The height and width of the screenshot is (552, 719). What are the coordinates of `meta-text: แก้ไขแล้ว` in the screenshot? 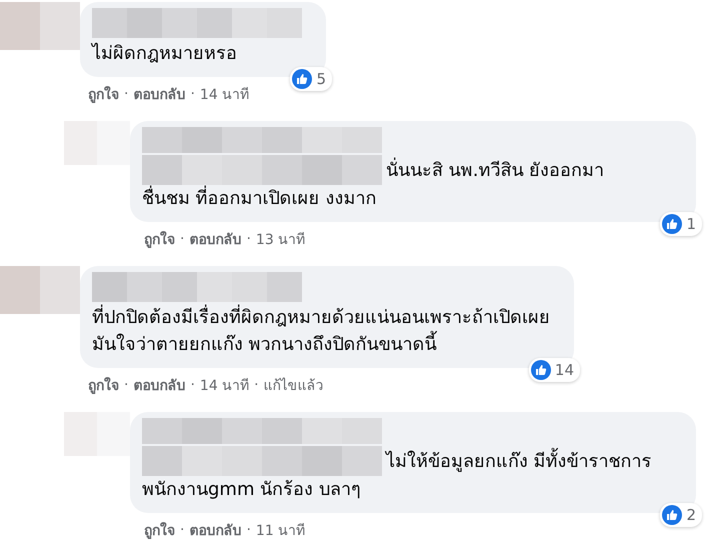 It's located at (294, 386).